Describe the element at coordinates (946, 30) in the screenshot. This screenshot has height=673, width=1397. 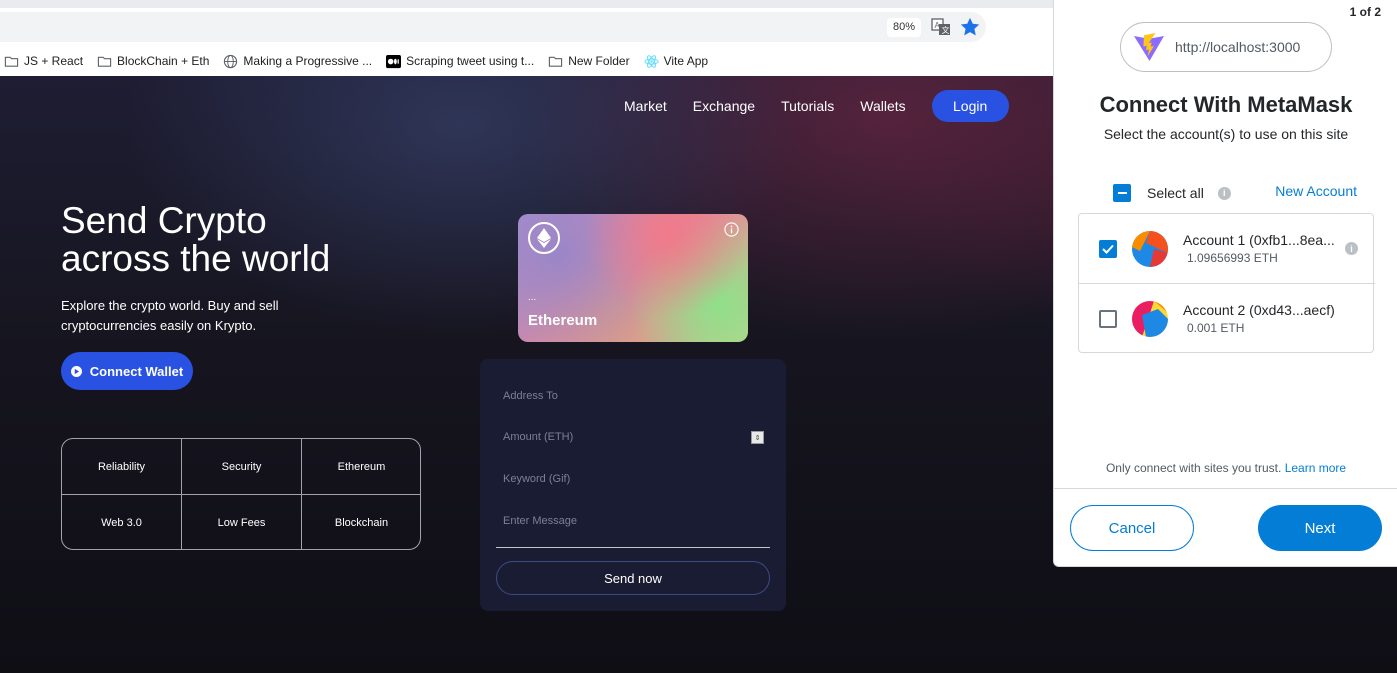
I see `svg-text: 文` at that location.